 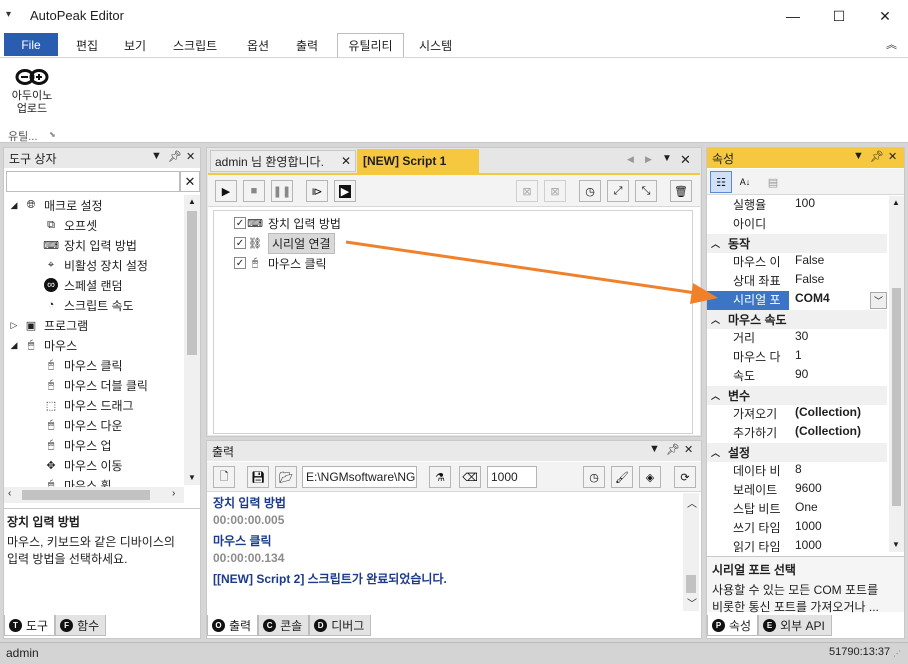 What do you see at coordinates (83, 365) in the screenshot?
I see `tree-item-mouse-click: 🖰︎ 마우스 클릭` at bounding box center [83, 365].